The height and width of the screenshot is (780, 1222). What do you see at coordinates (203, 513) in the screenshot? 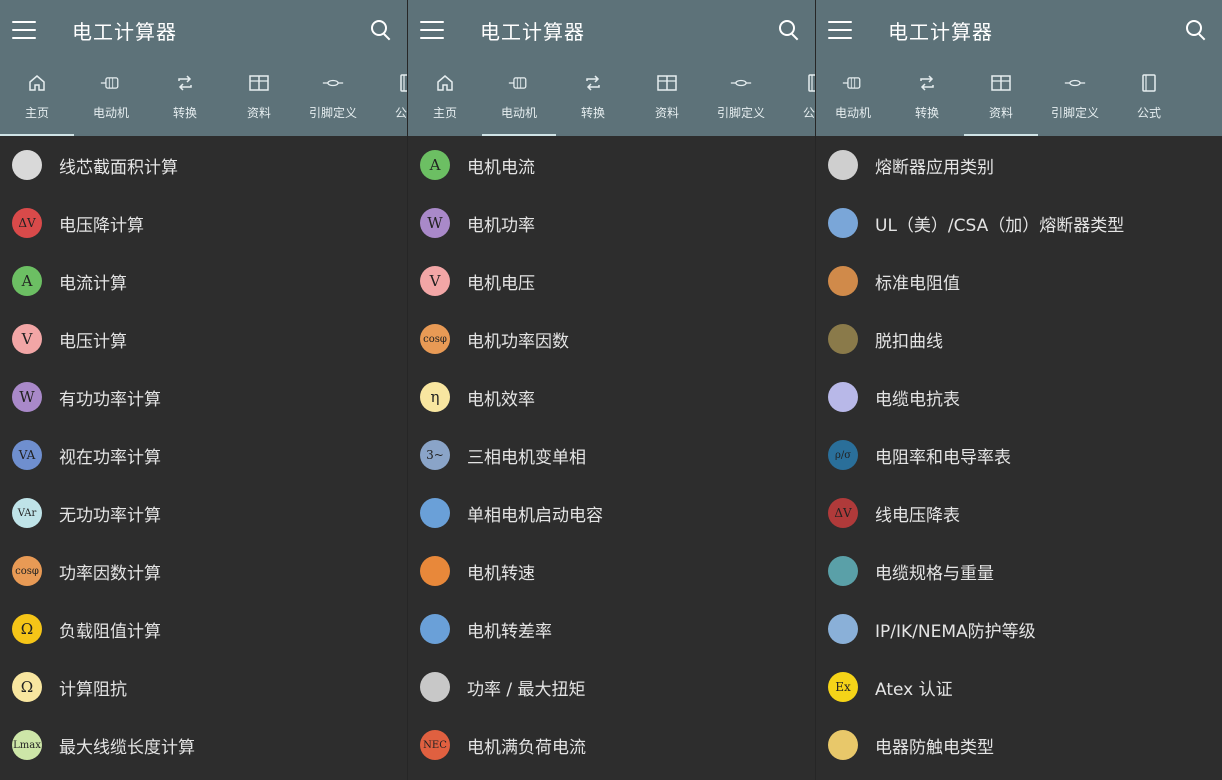
I see `list-item: VAr 无功功率计算` at bounding box center [203, 513].